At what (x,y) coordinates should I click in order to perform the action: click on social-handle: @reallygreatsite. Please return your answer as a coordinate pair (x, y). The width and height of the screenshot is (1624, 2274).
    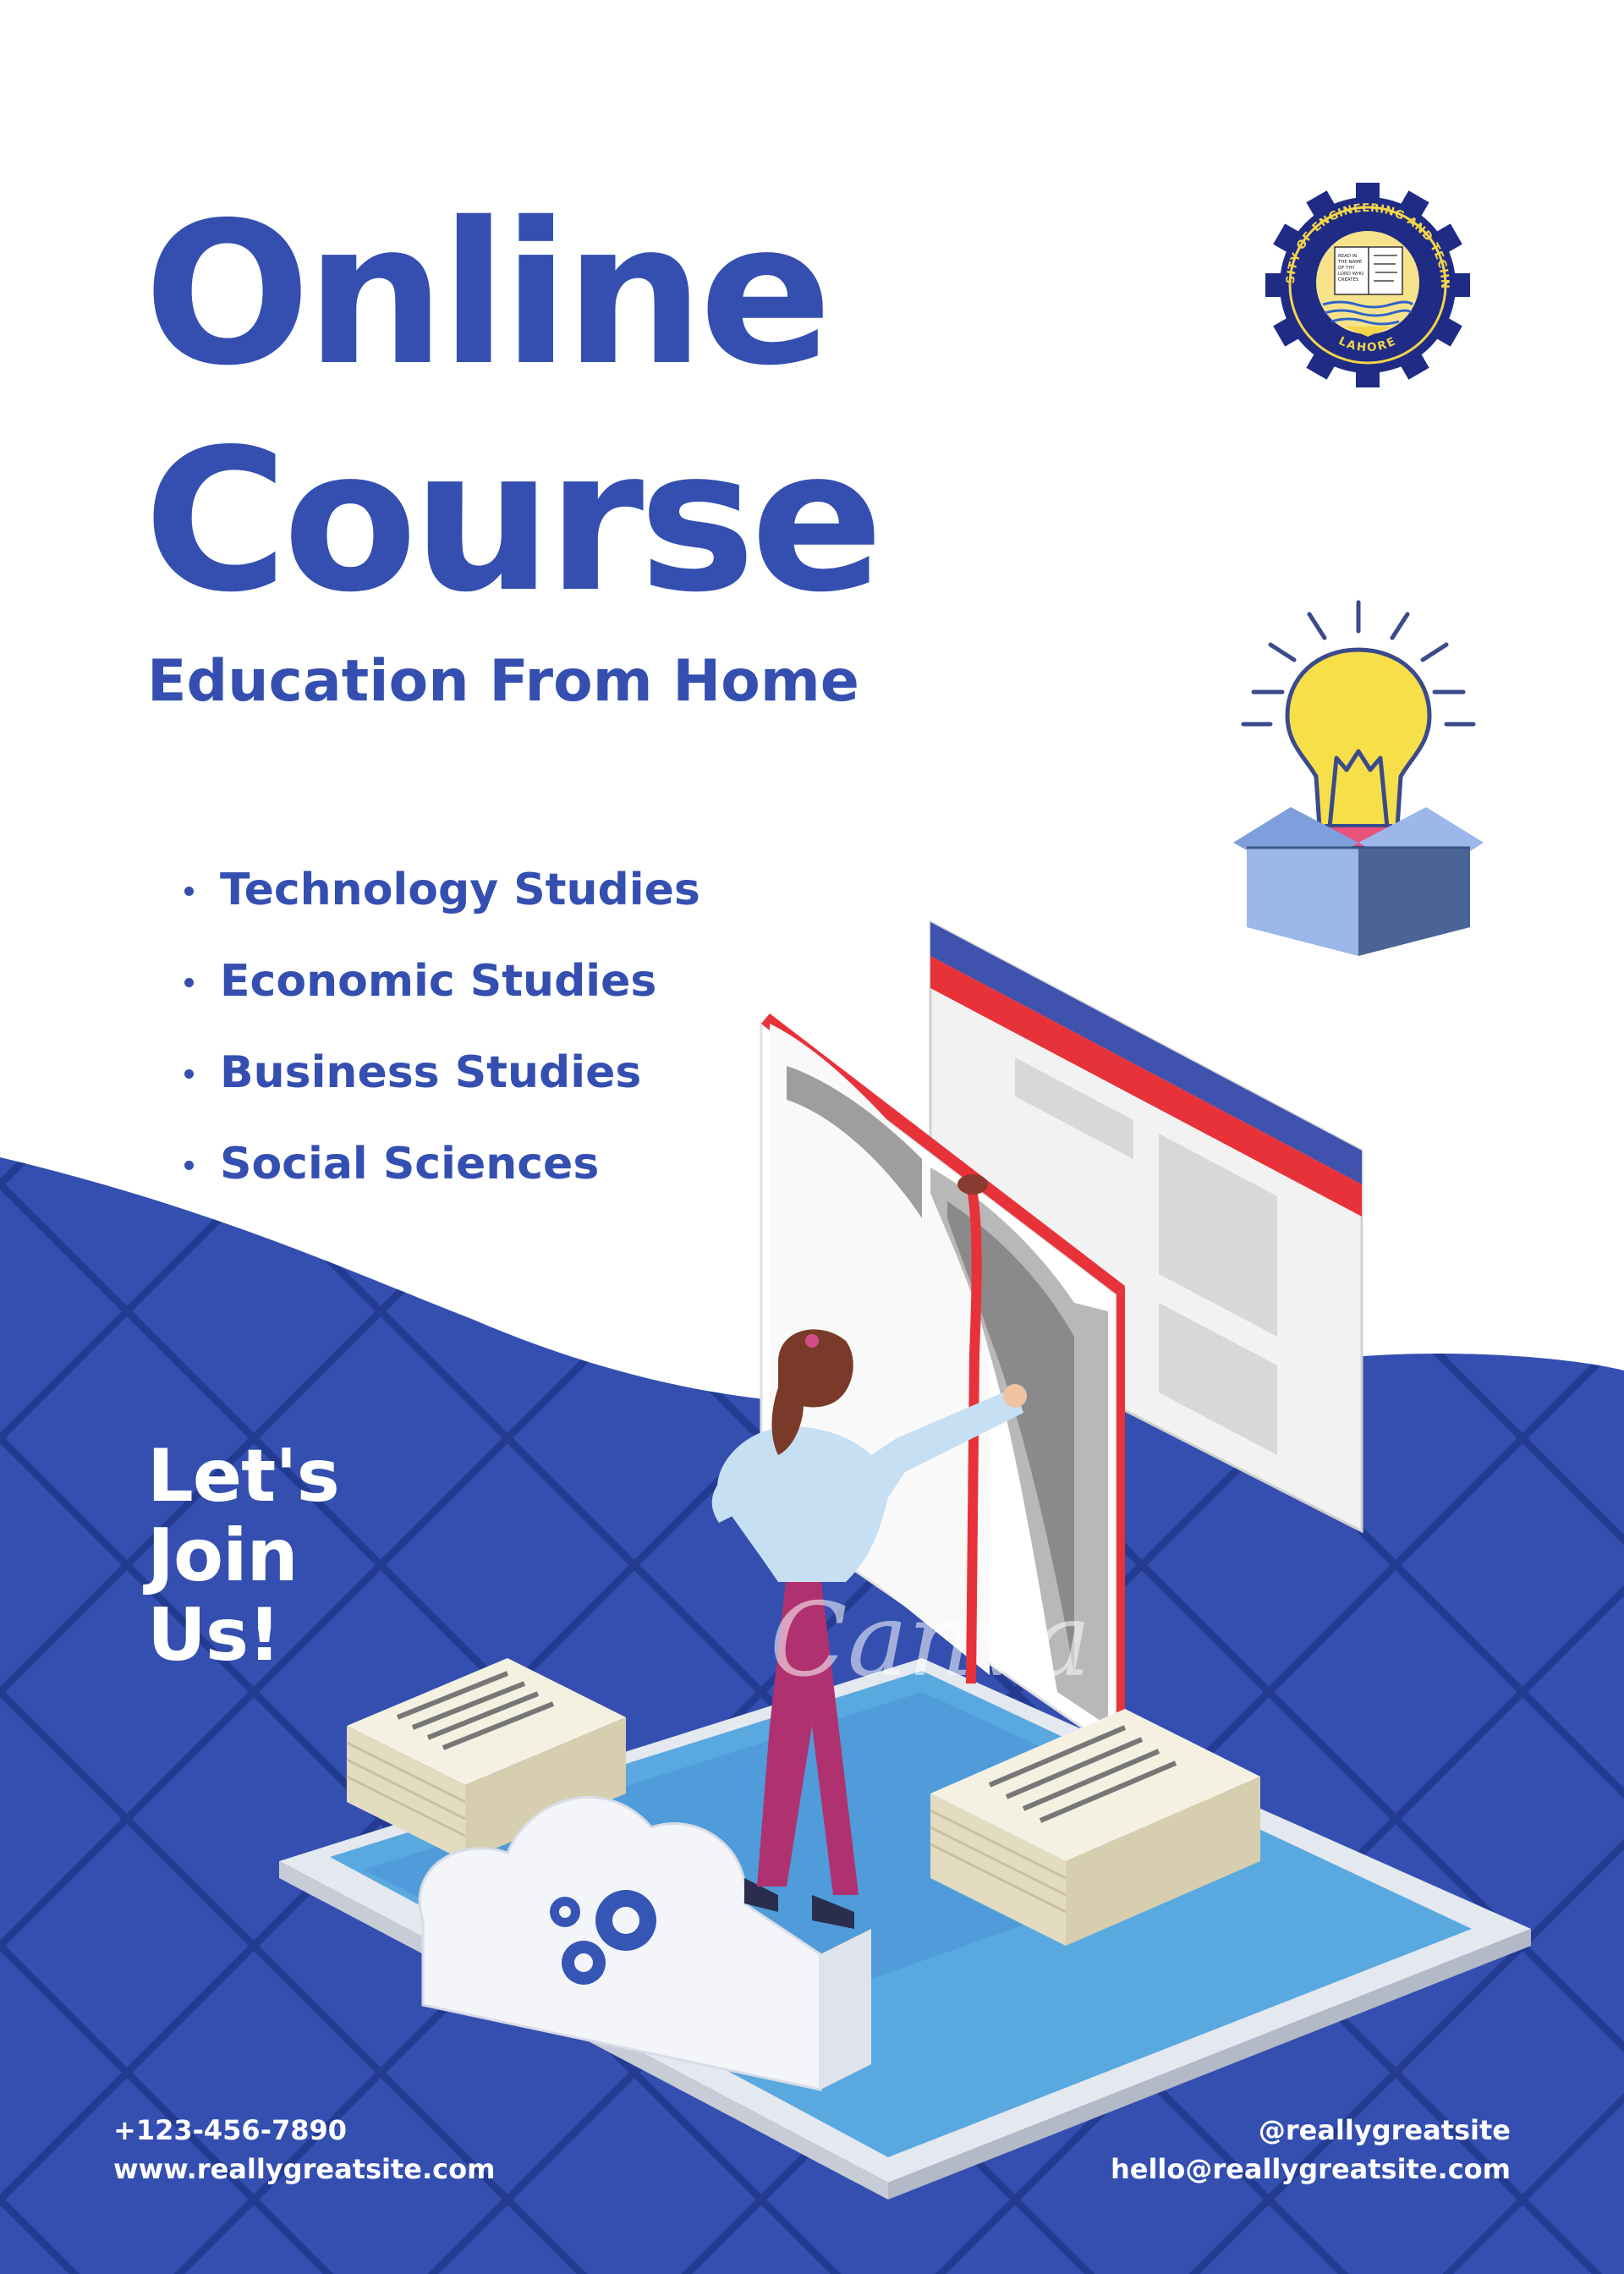
    Looking at the image, I should click on (1385, 2131).